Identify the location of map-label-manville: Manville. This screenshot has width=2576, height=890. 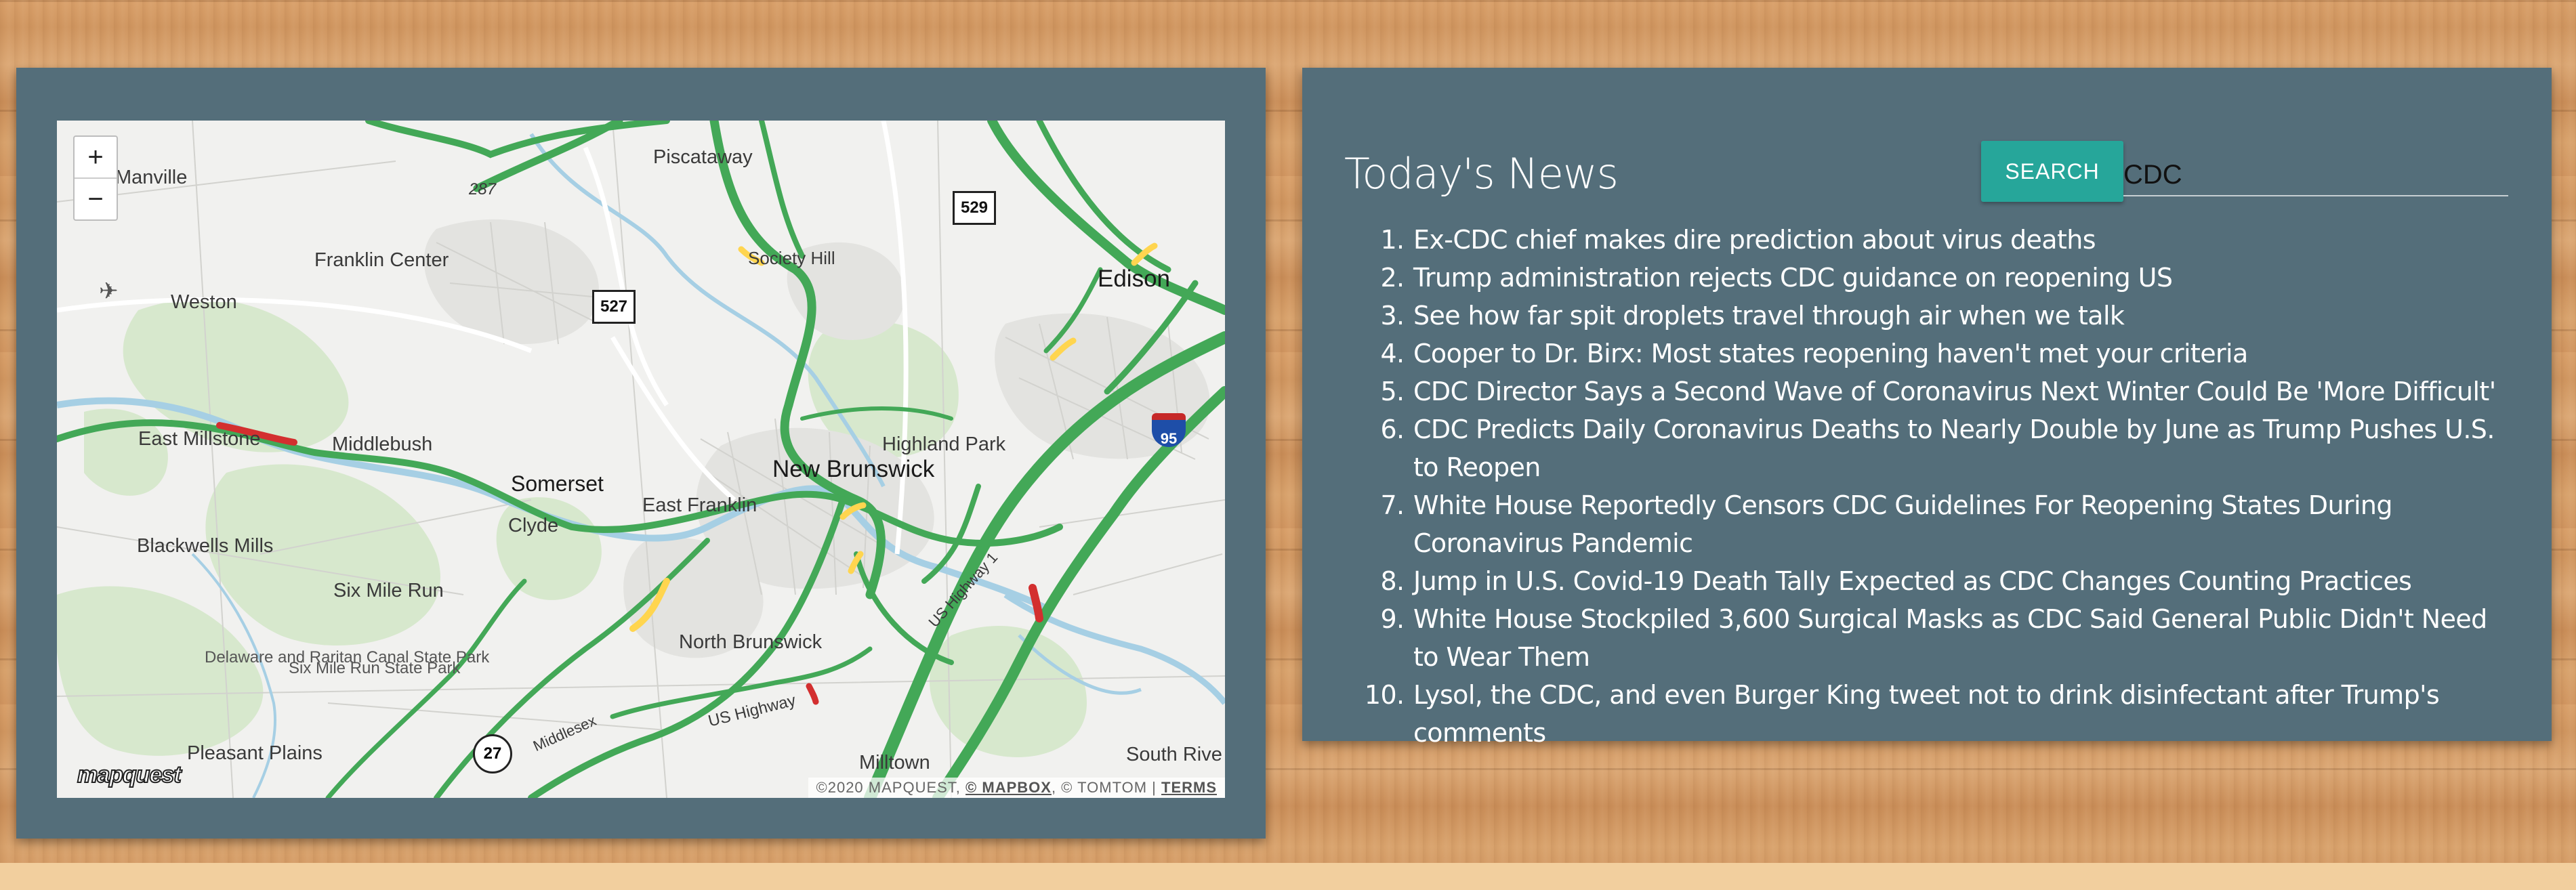
(151, 178).